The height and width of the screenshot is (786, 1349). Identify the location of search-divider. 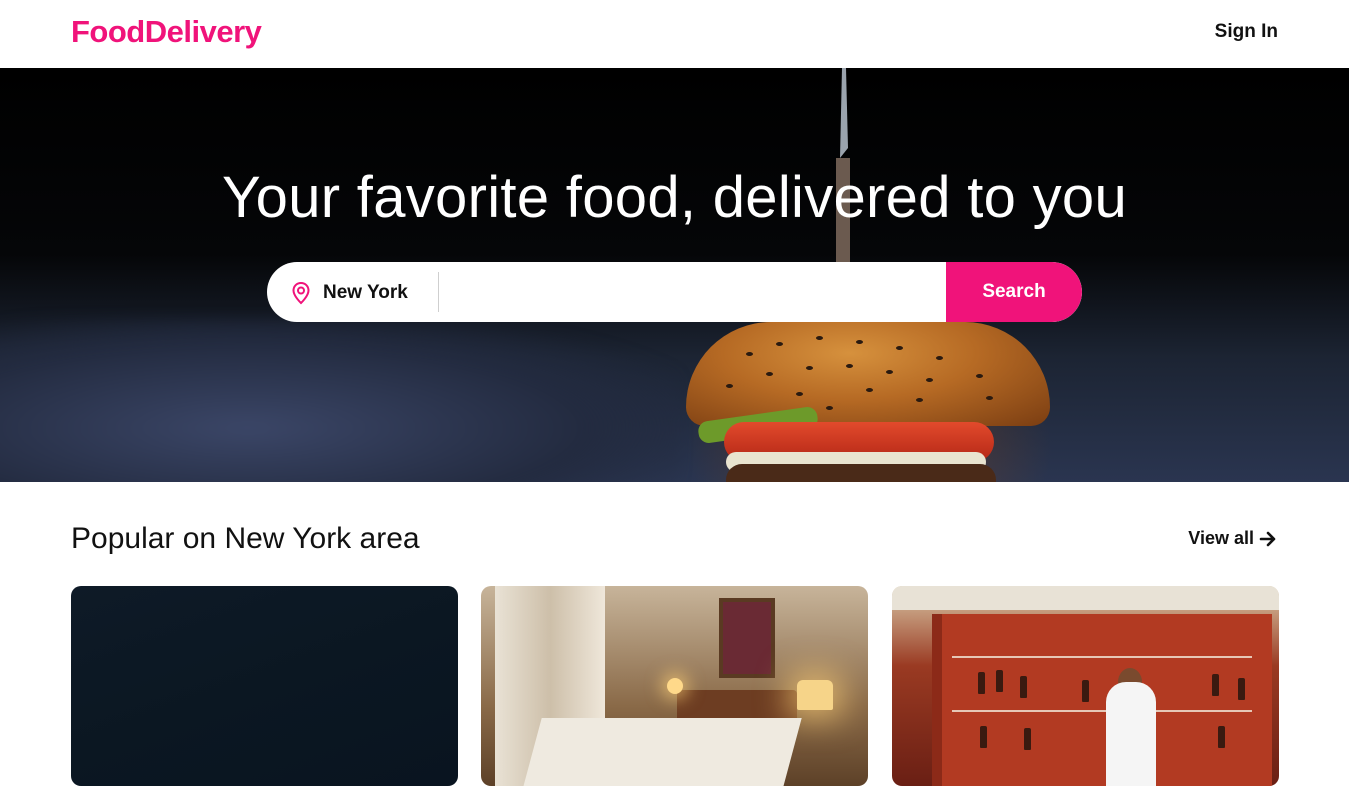
(438, 292).